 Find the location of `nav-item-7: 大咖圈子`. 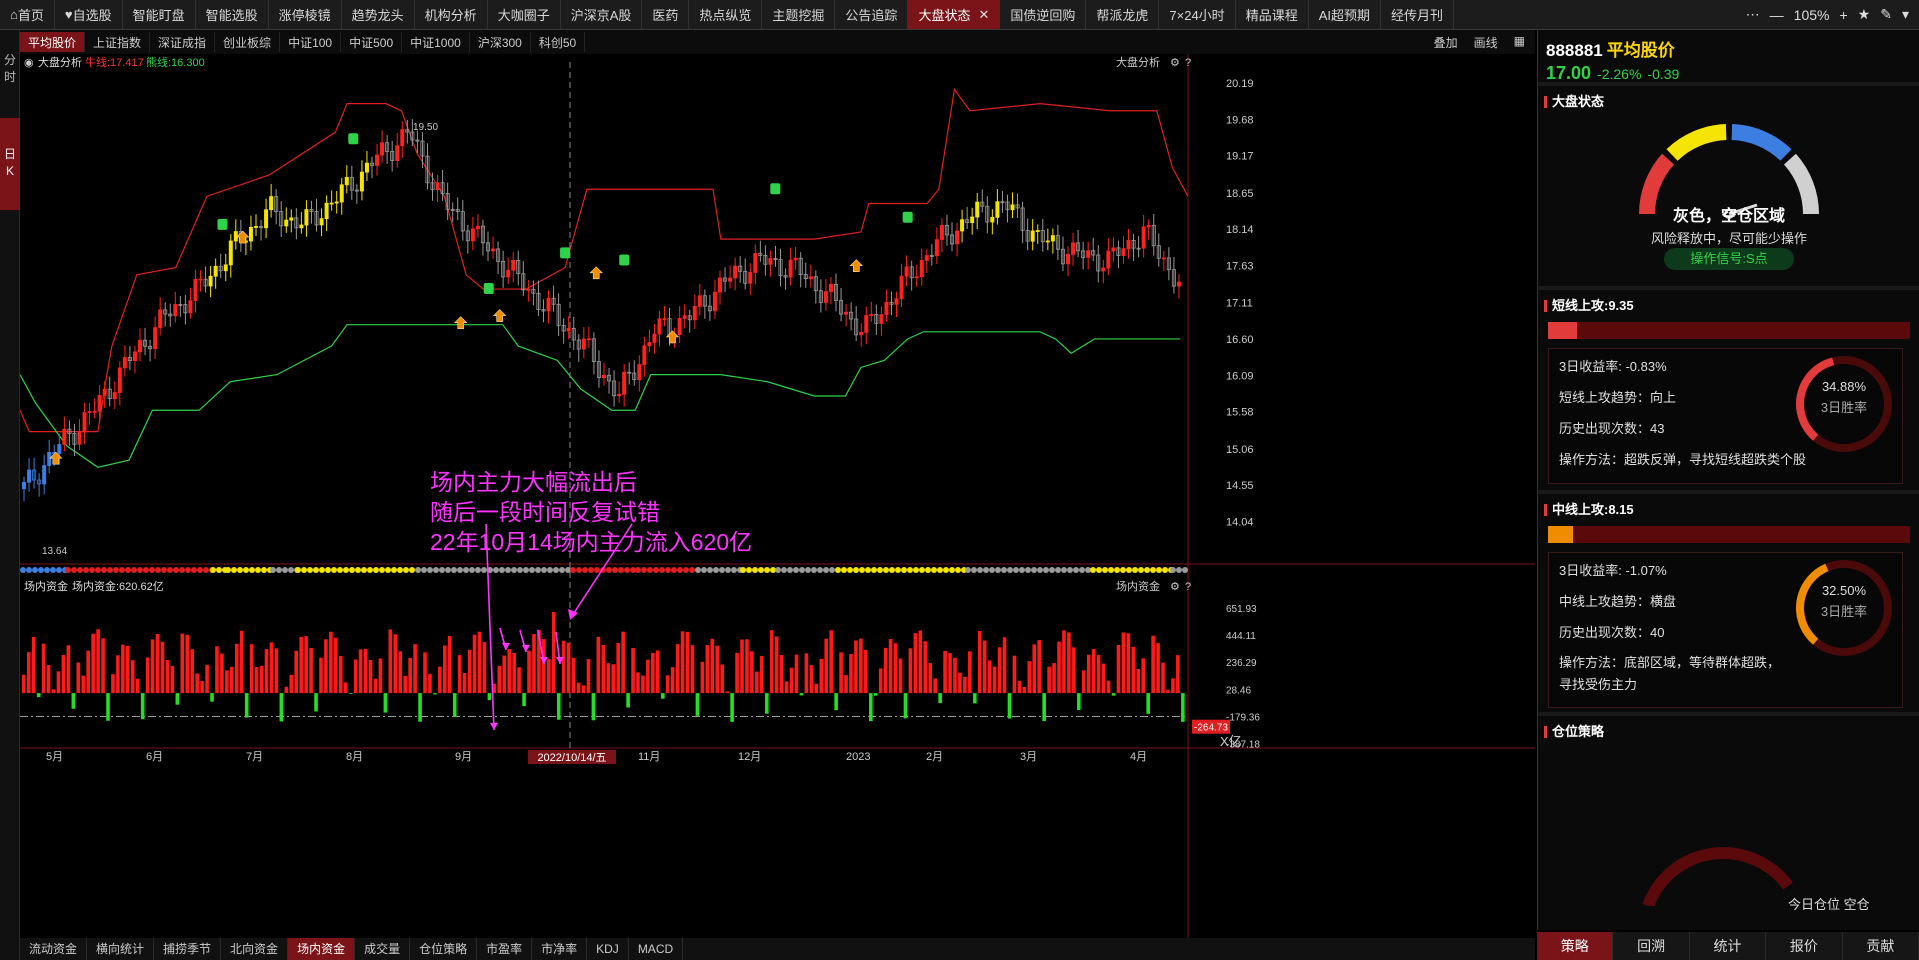

nav-item-7: 大咖圈子 is located at coordinates (524, 14).